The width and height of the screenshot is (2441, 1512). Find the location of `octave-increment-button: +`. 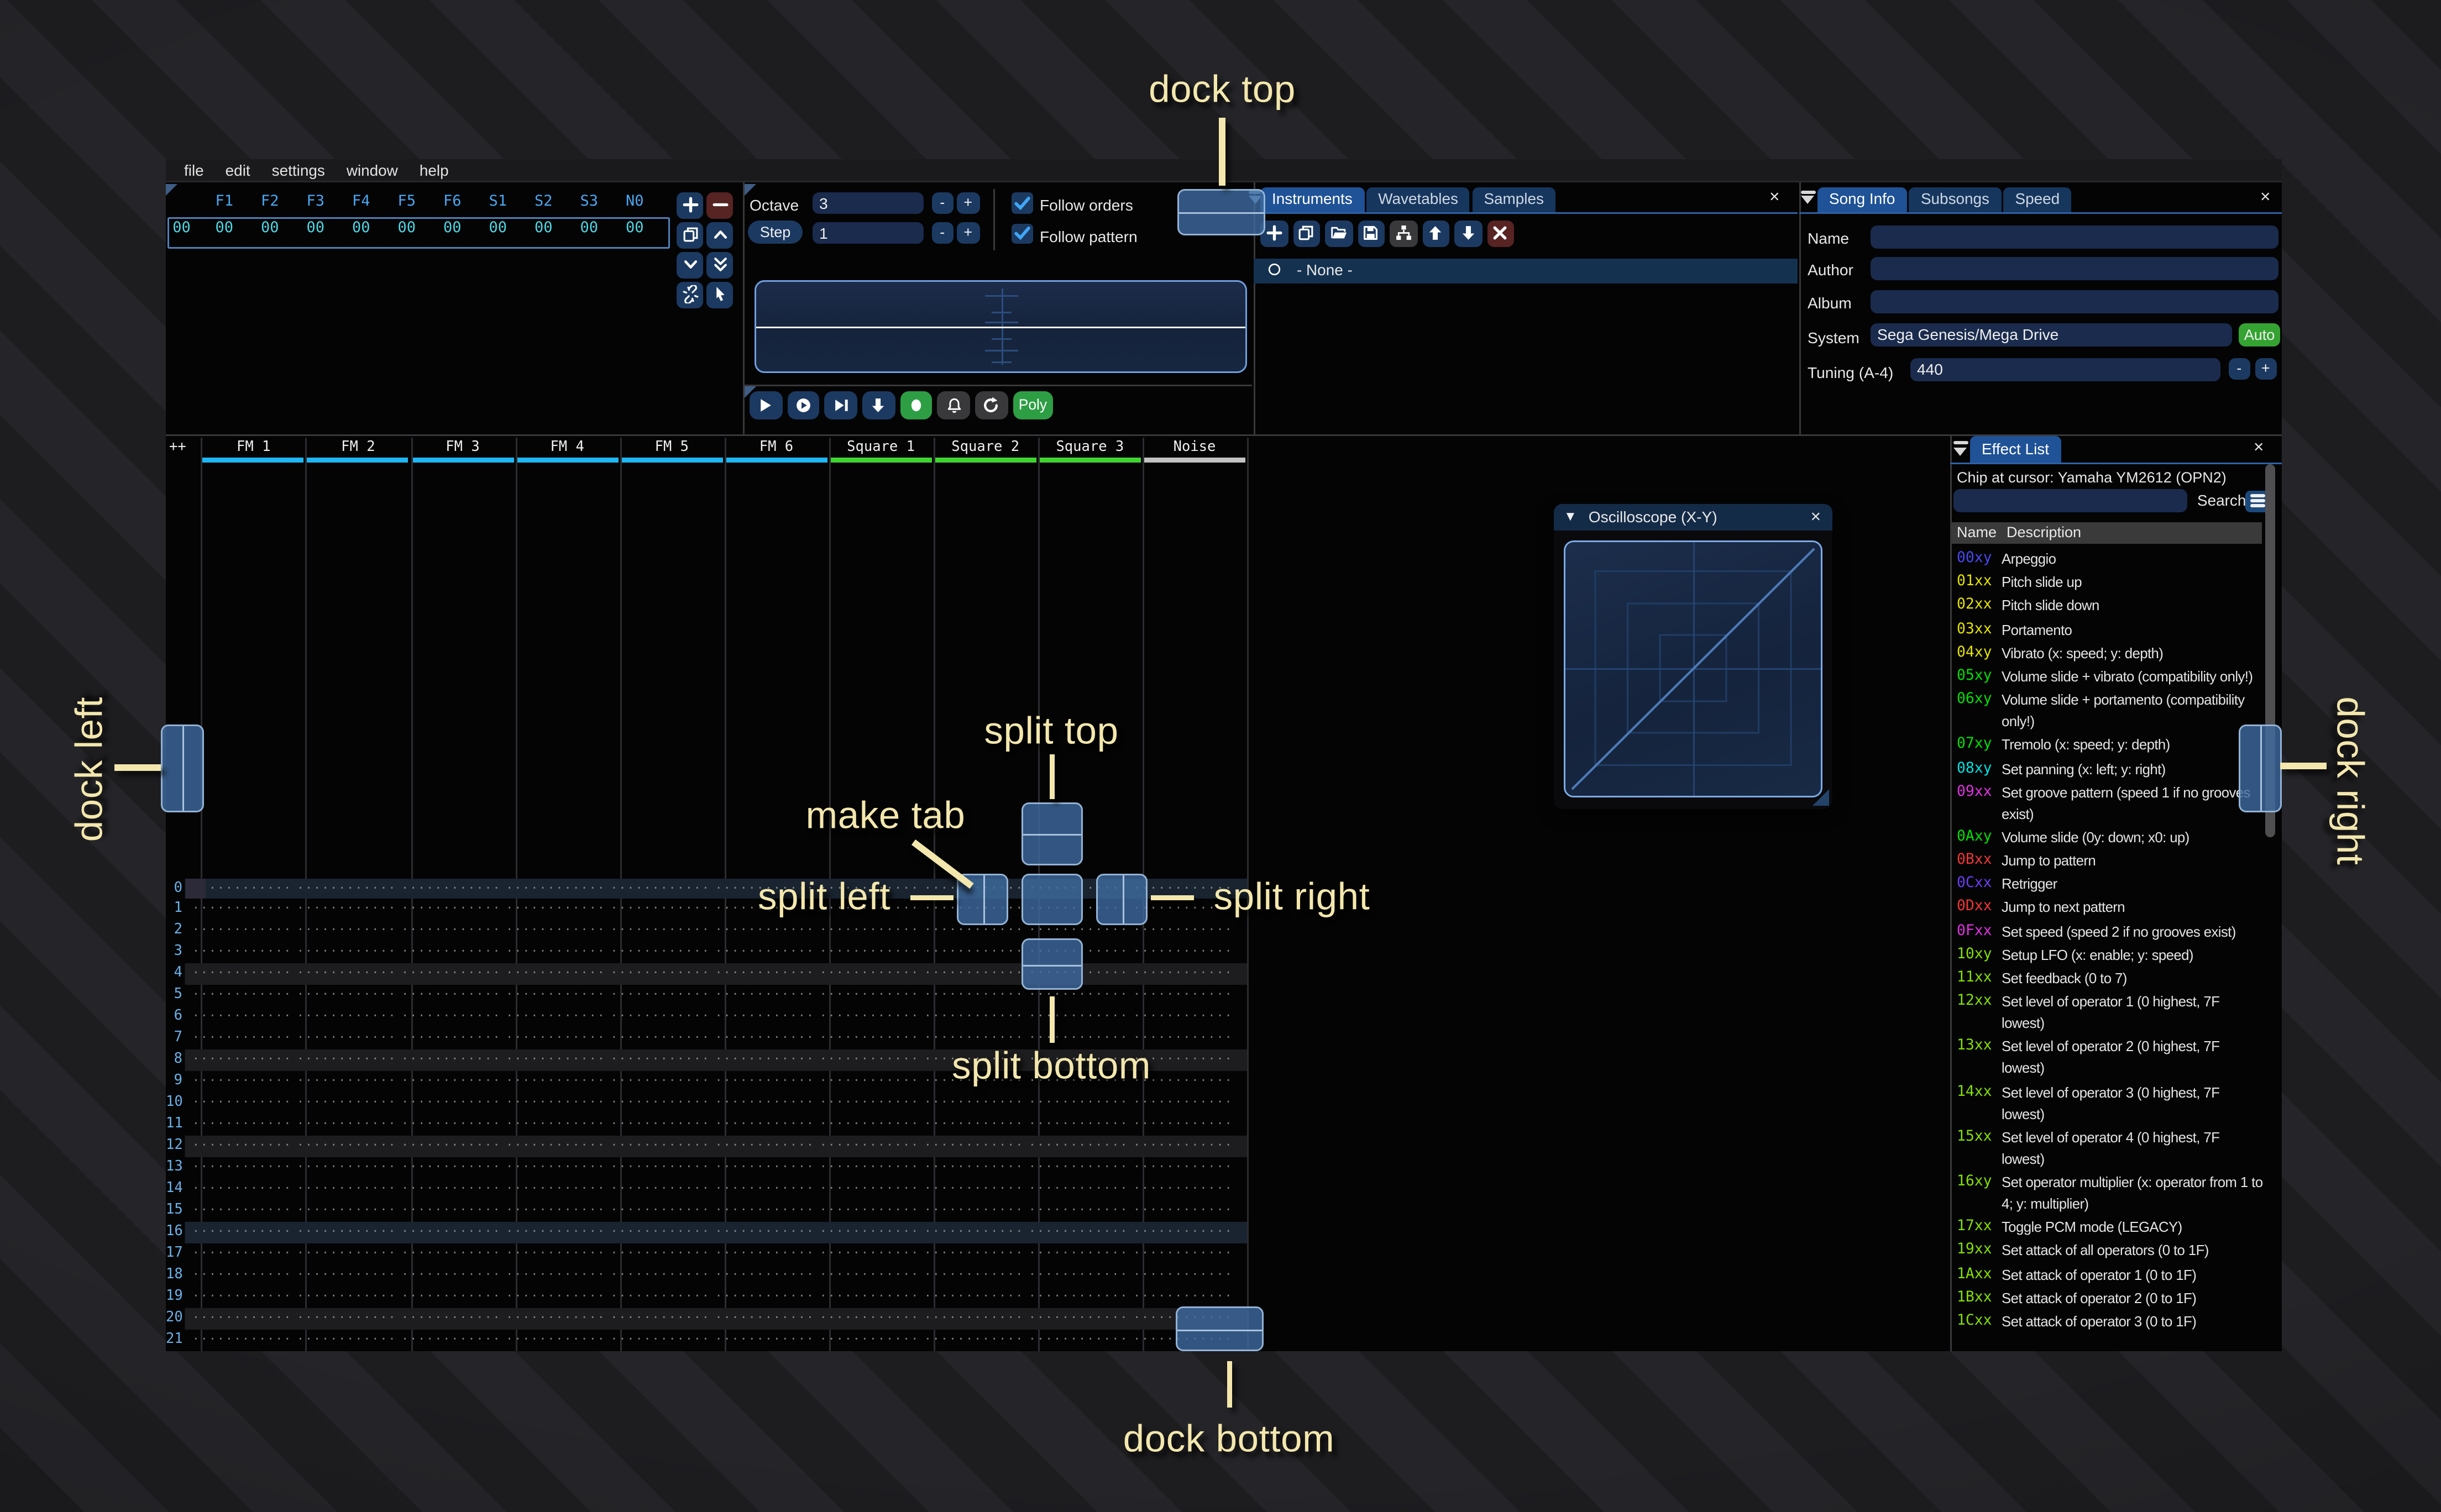

octave-increment-button: + is located at coordinates (968, 203).